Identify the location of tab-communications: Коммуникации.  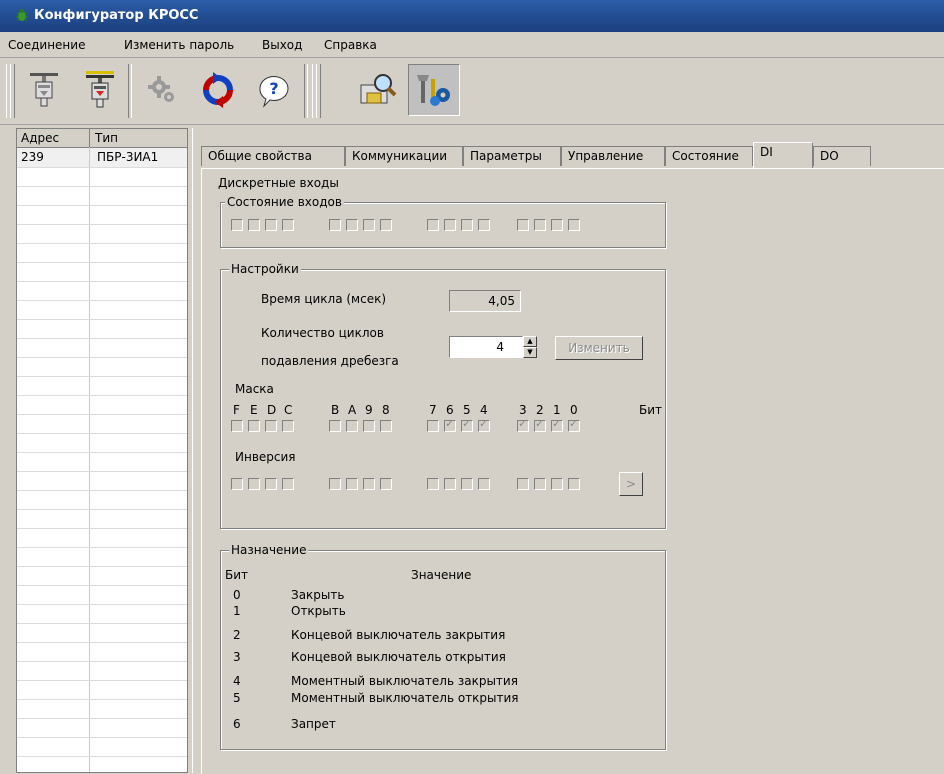
(404, 156).